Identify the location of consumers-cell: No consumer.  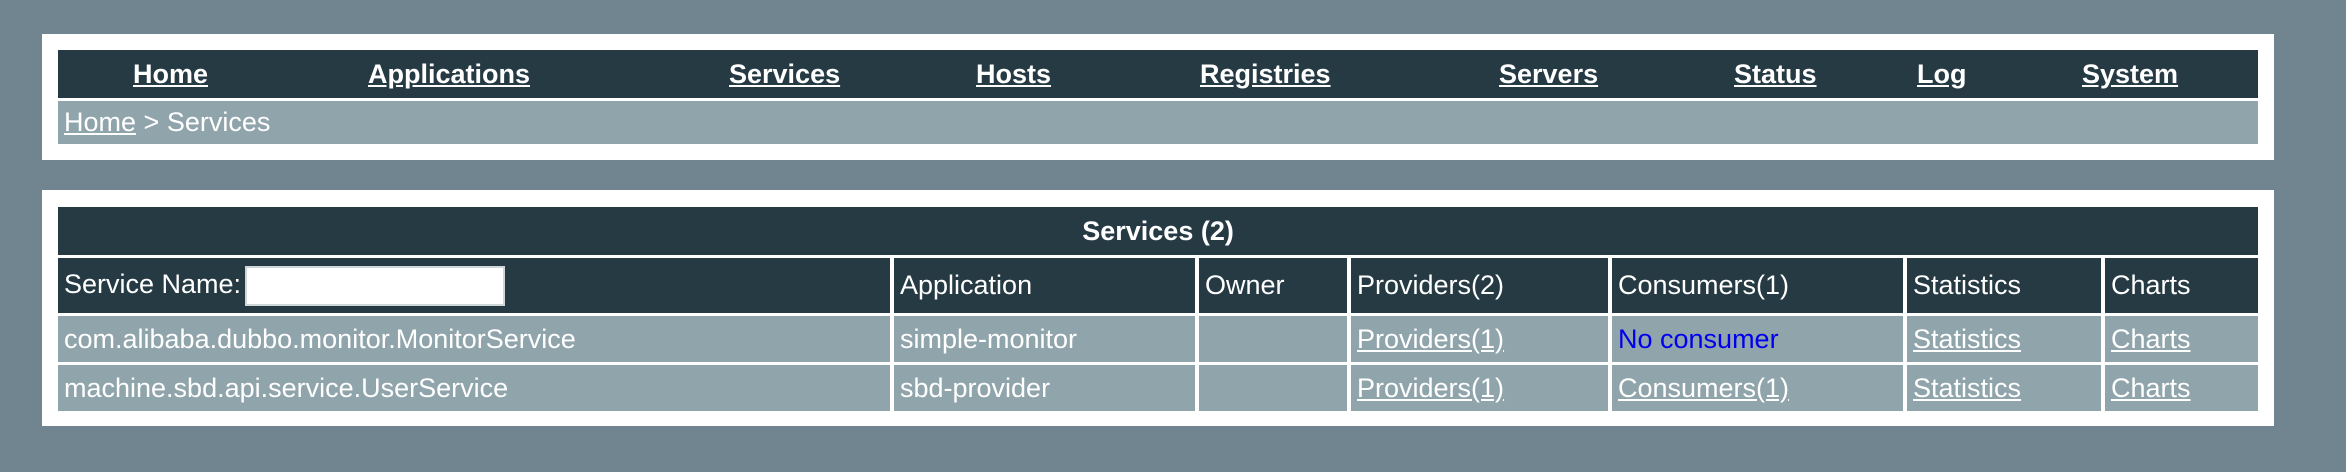
(1759, 339).